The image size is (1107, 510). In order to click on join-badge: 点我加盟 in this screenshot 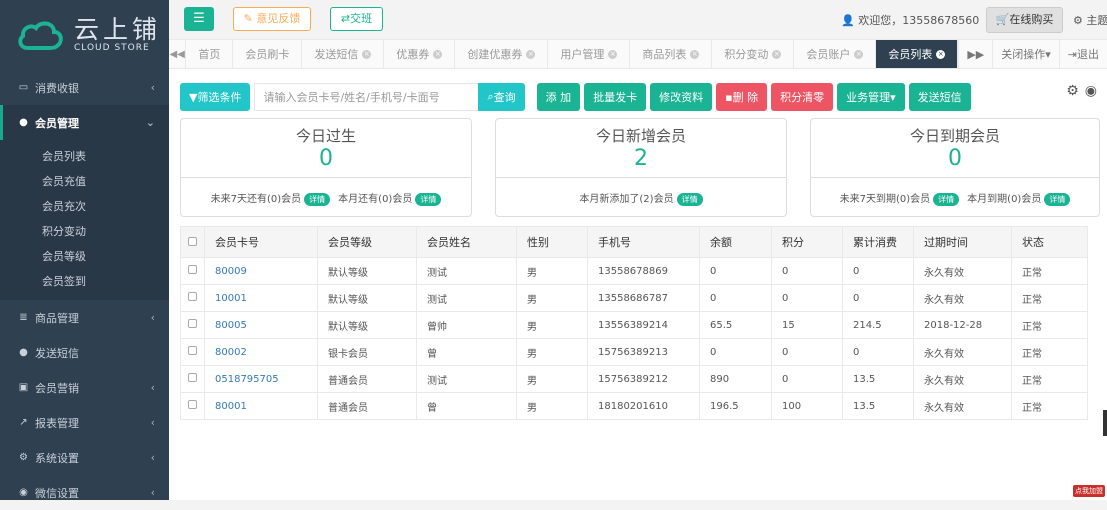, I will do `click(1089, 491)`.